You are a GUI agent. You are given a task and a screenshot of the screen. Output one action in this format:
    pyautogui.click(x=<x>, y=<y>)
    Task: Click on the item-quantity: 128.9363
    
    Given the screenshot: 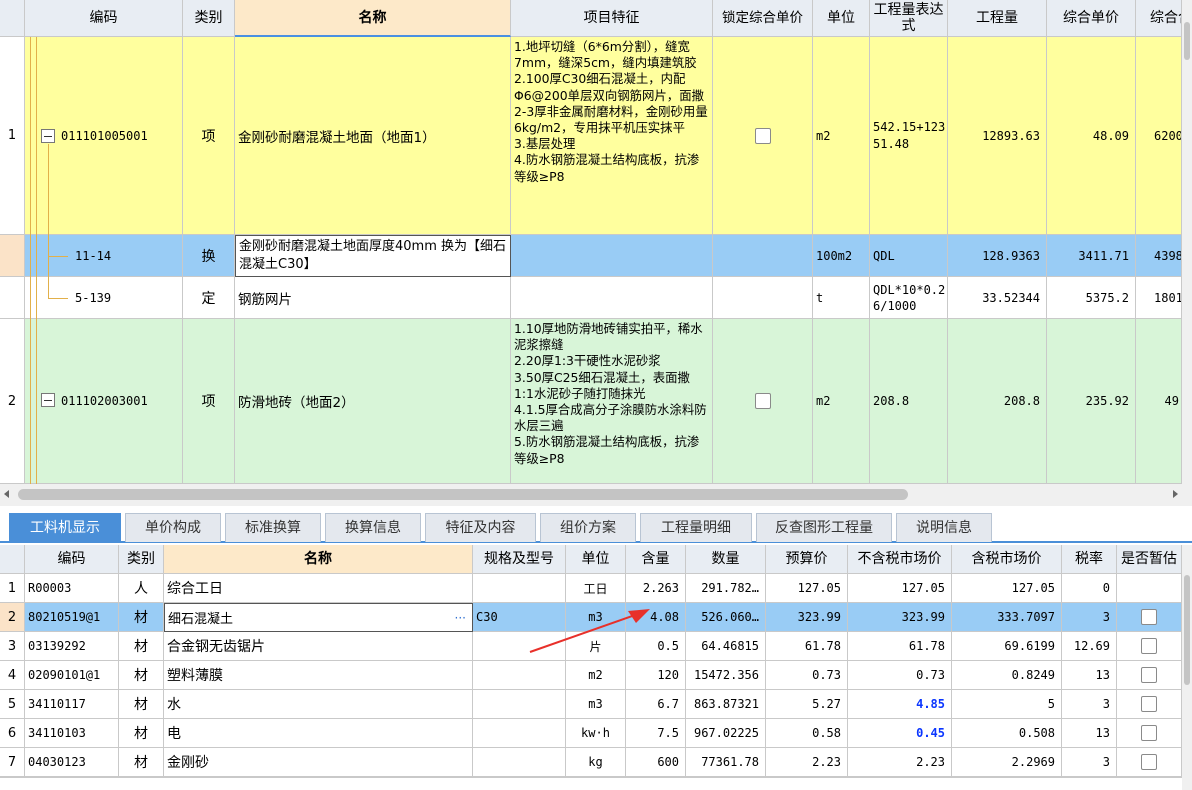 What is the action you would take?
    pyautogui.click(x=997, y=256)
    